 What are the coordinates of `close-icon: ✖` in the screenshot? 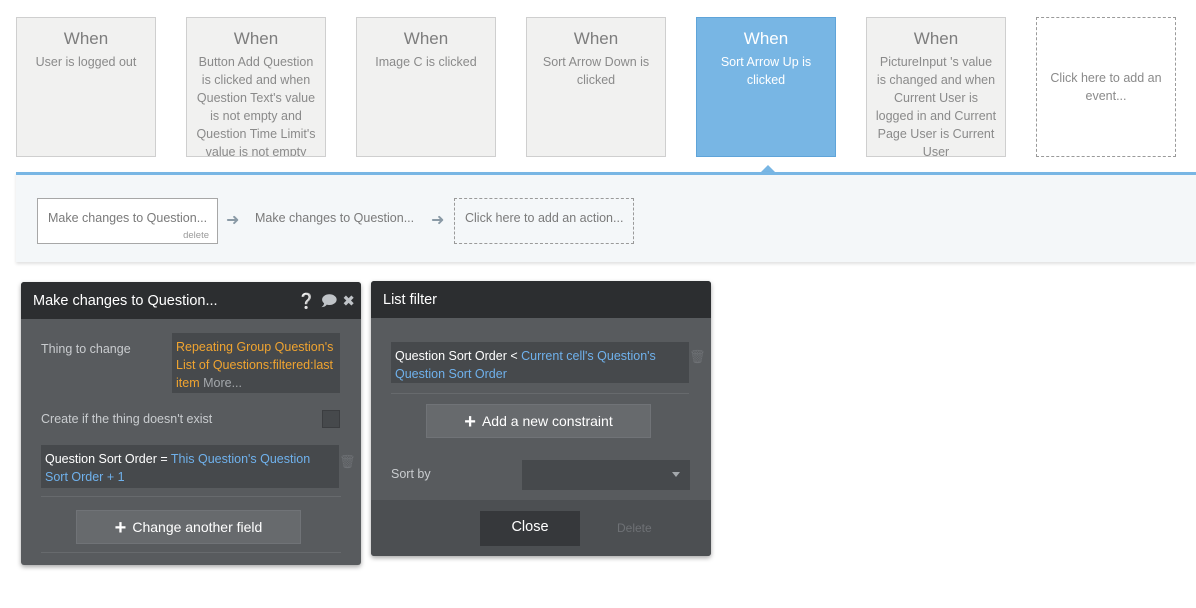 It's located at (348, 301).